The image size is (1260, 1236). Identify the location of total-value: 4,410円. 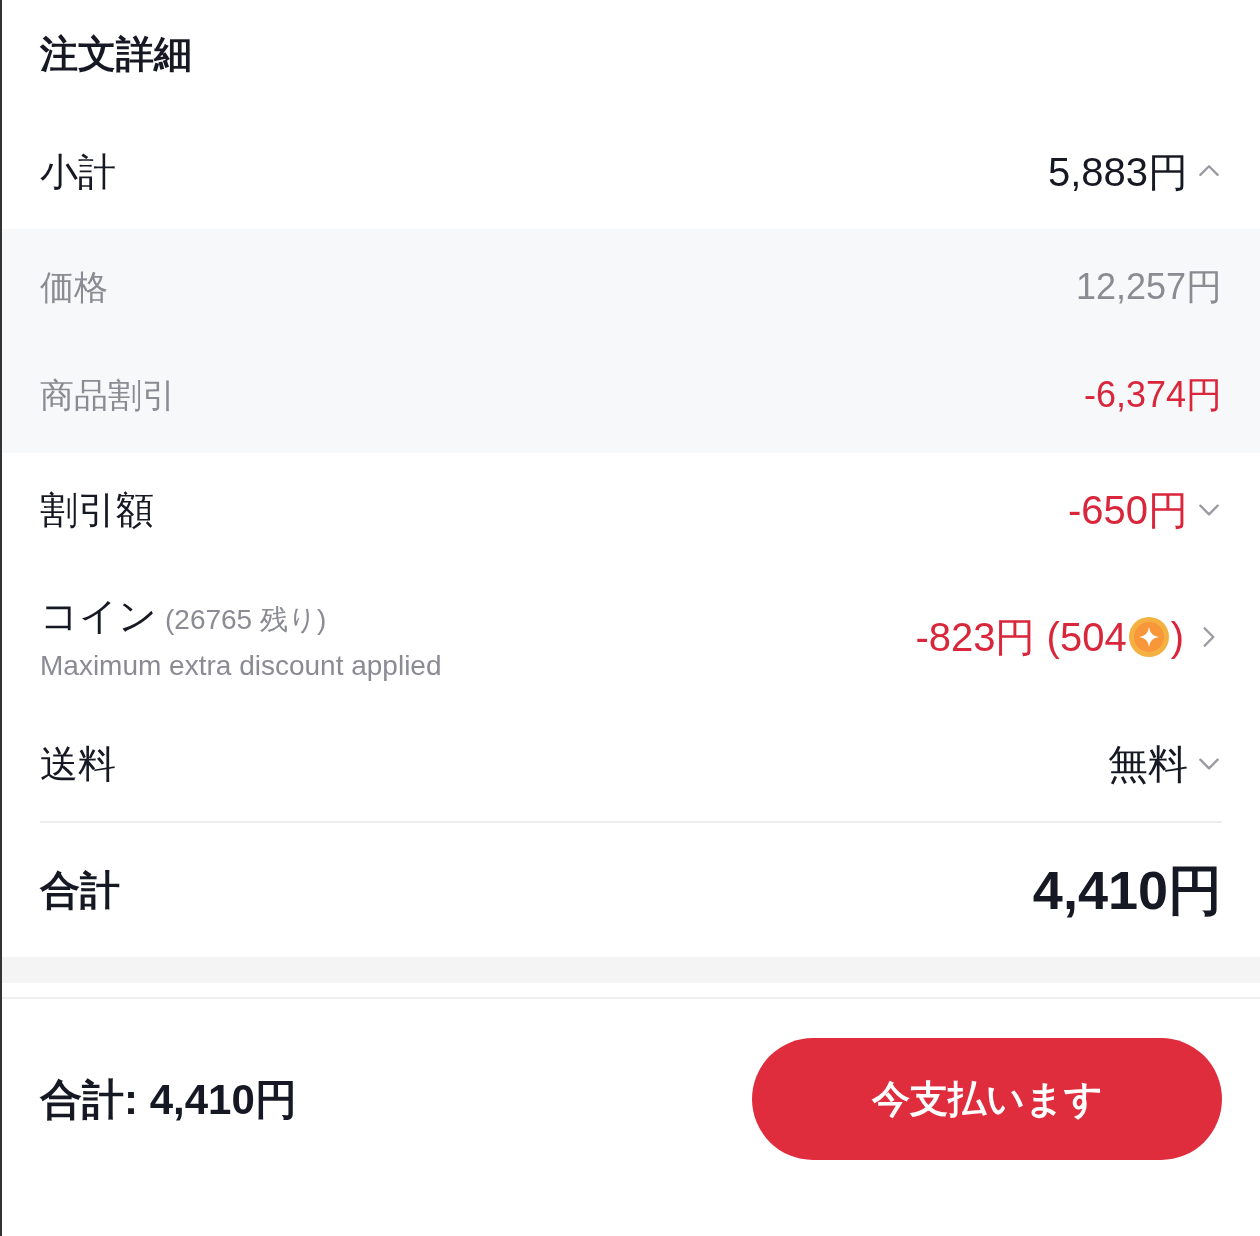
(1127, 890).